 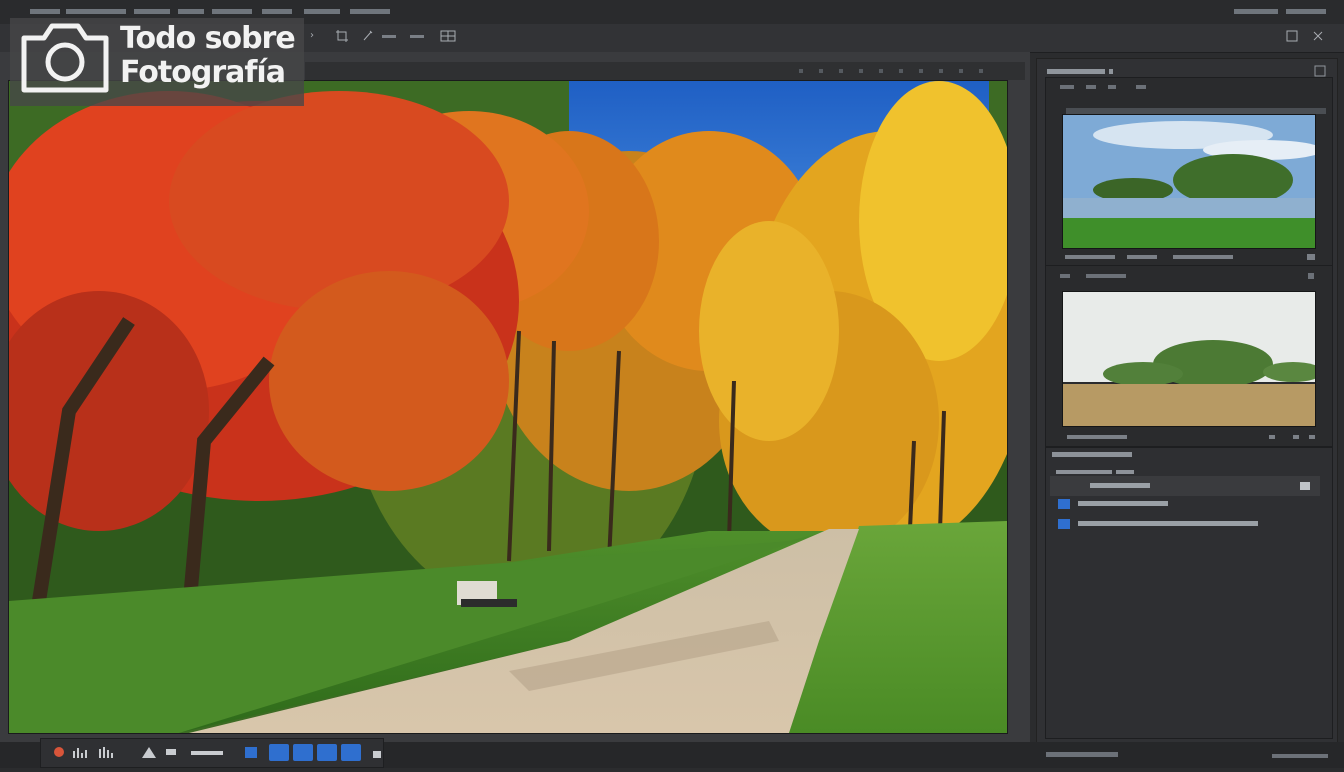 What do you see at coordinates (368, 37) in the screenshot?
I see `brush-tool-icon` at bounding box center [368, 37].